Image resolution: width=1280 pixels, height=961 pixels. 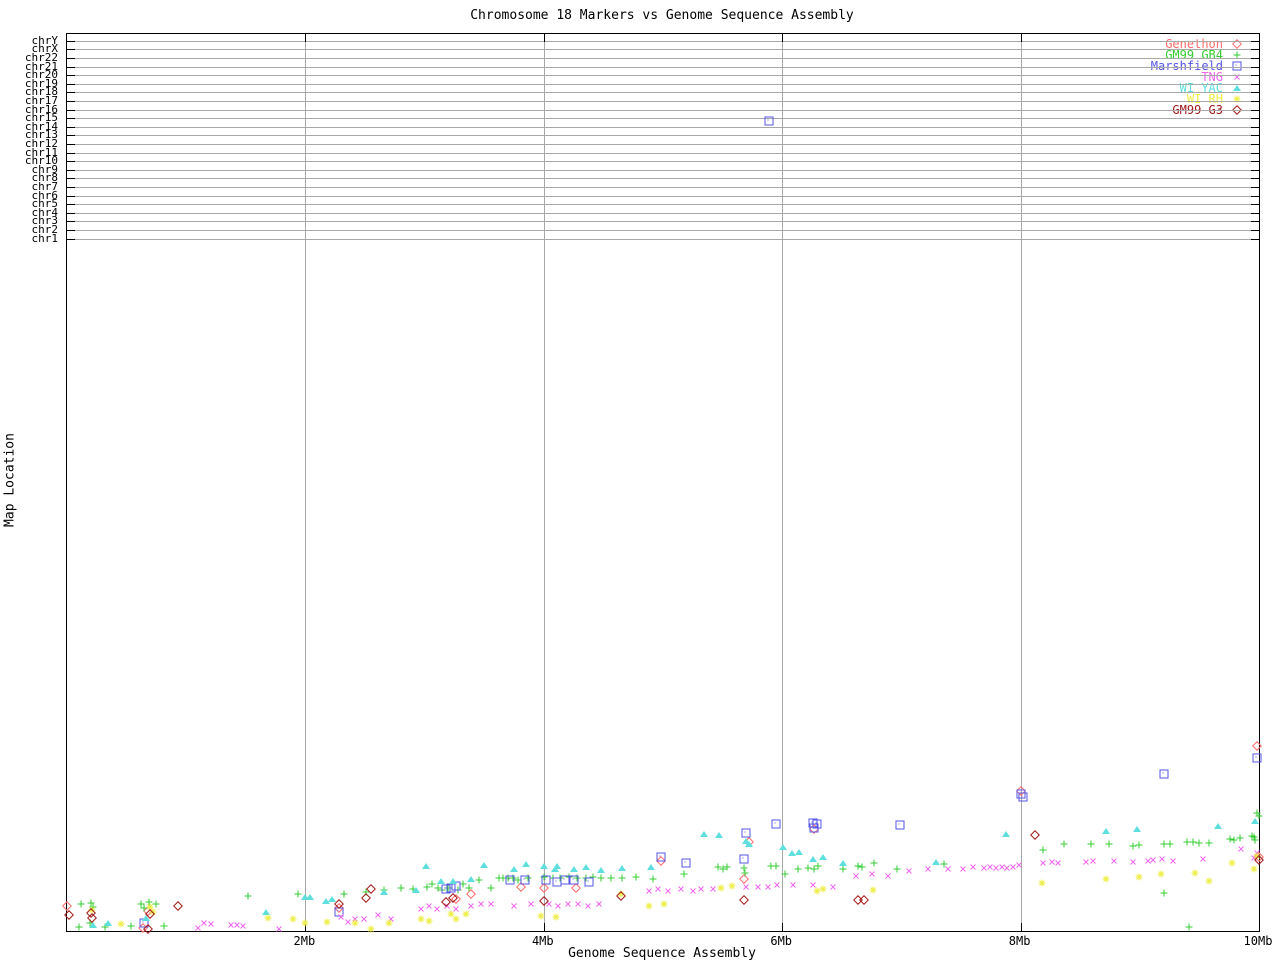 What do you see at coordinates (1258, 941) in the screenshot?
I see `x-tick-label-10Mb: 10Mb` at bounding box center [1258, 941].